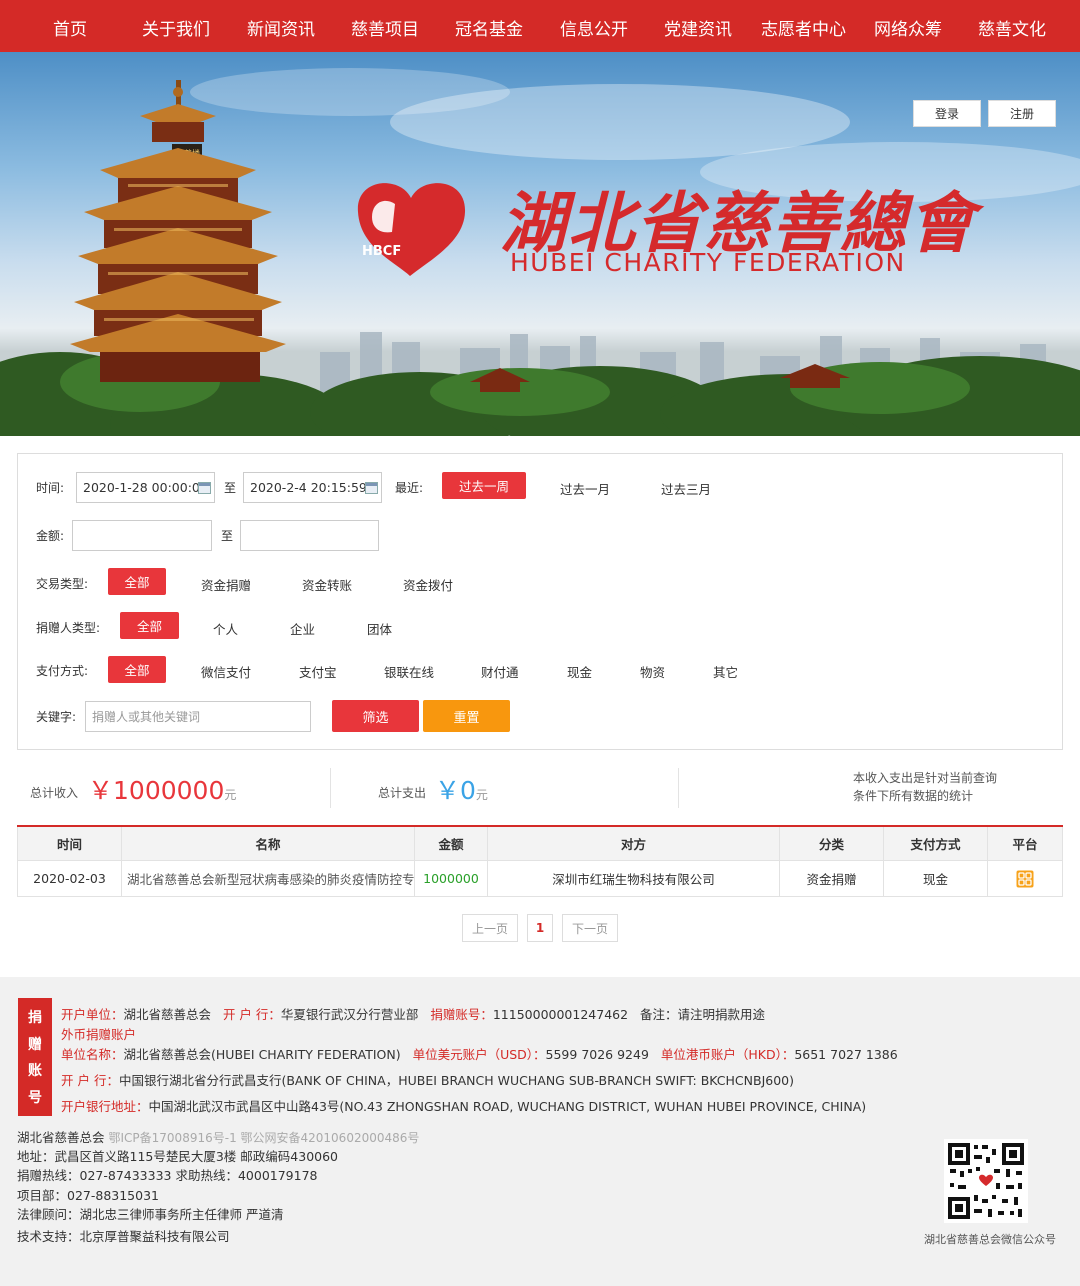  I want to click on reset-button: 重置, so click(466, 716).